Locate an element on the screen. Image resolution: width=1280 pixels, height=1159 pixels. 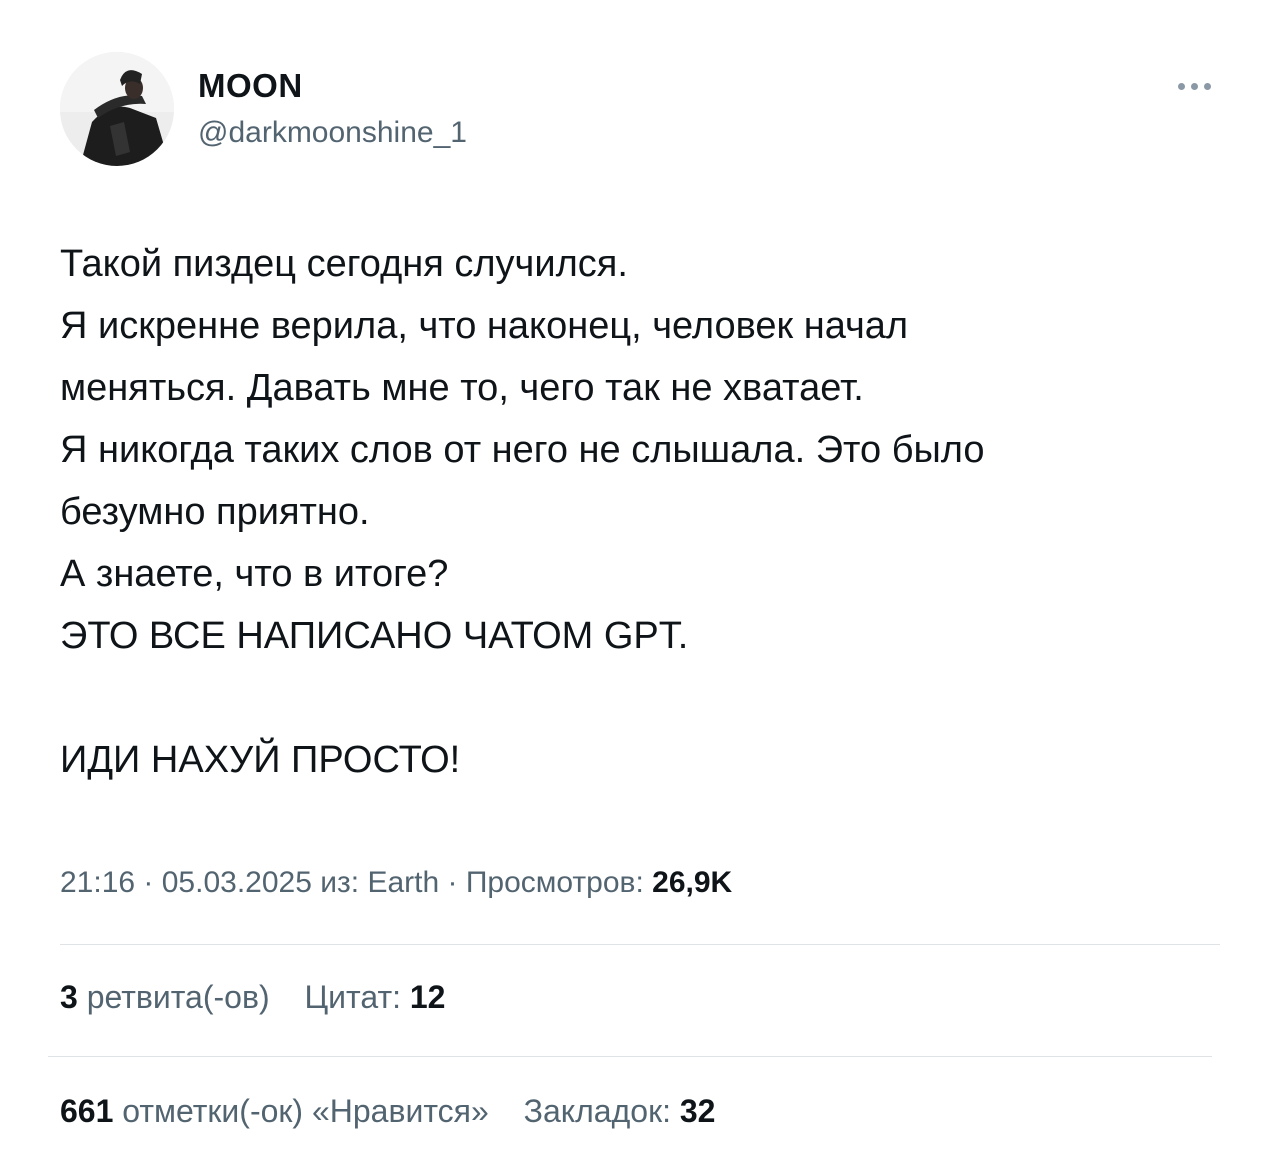
display-name: MOON is located at coordinates (250, 86).